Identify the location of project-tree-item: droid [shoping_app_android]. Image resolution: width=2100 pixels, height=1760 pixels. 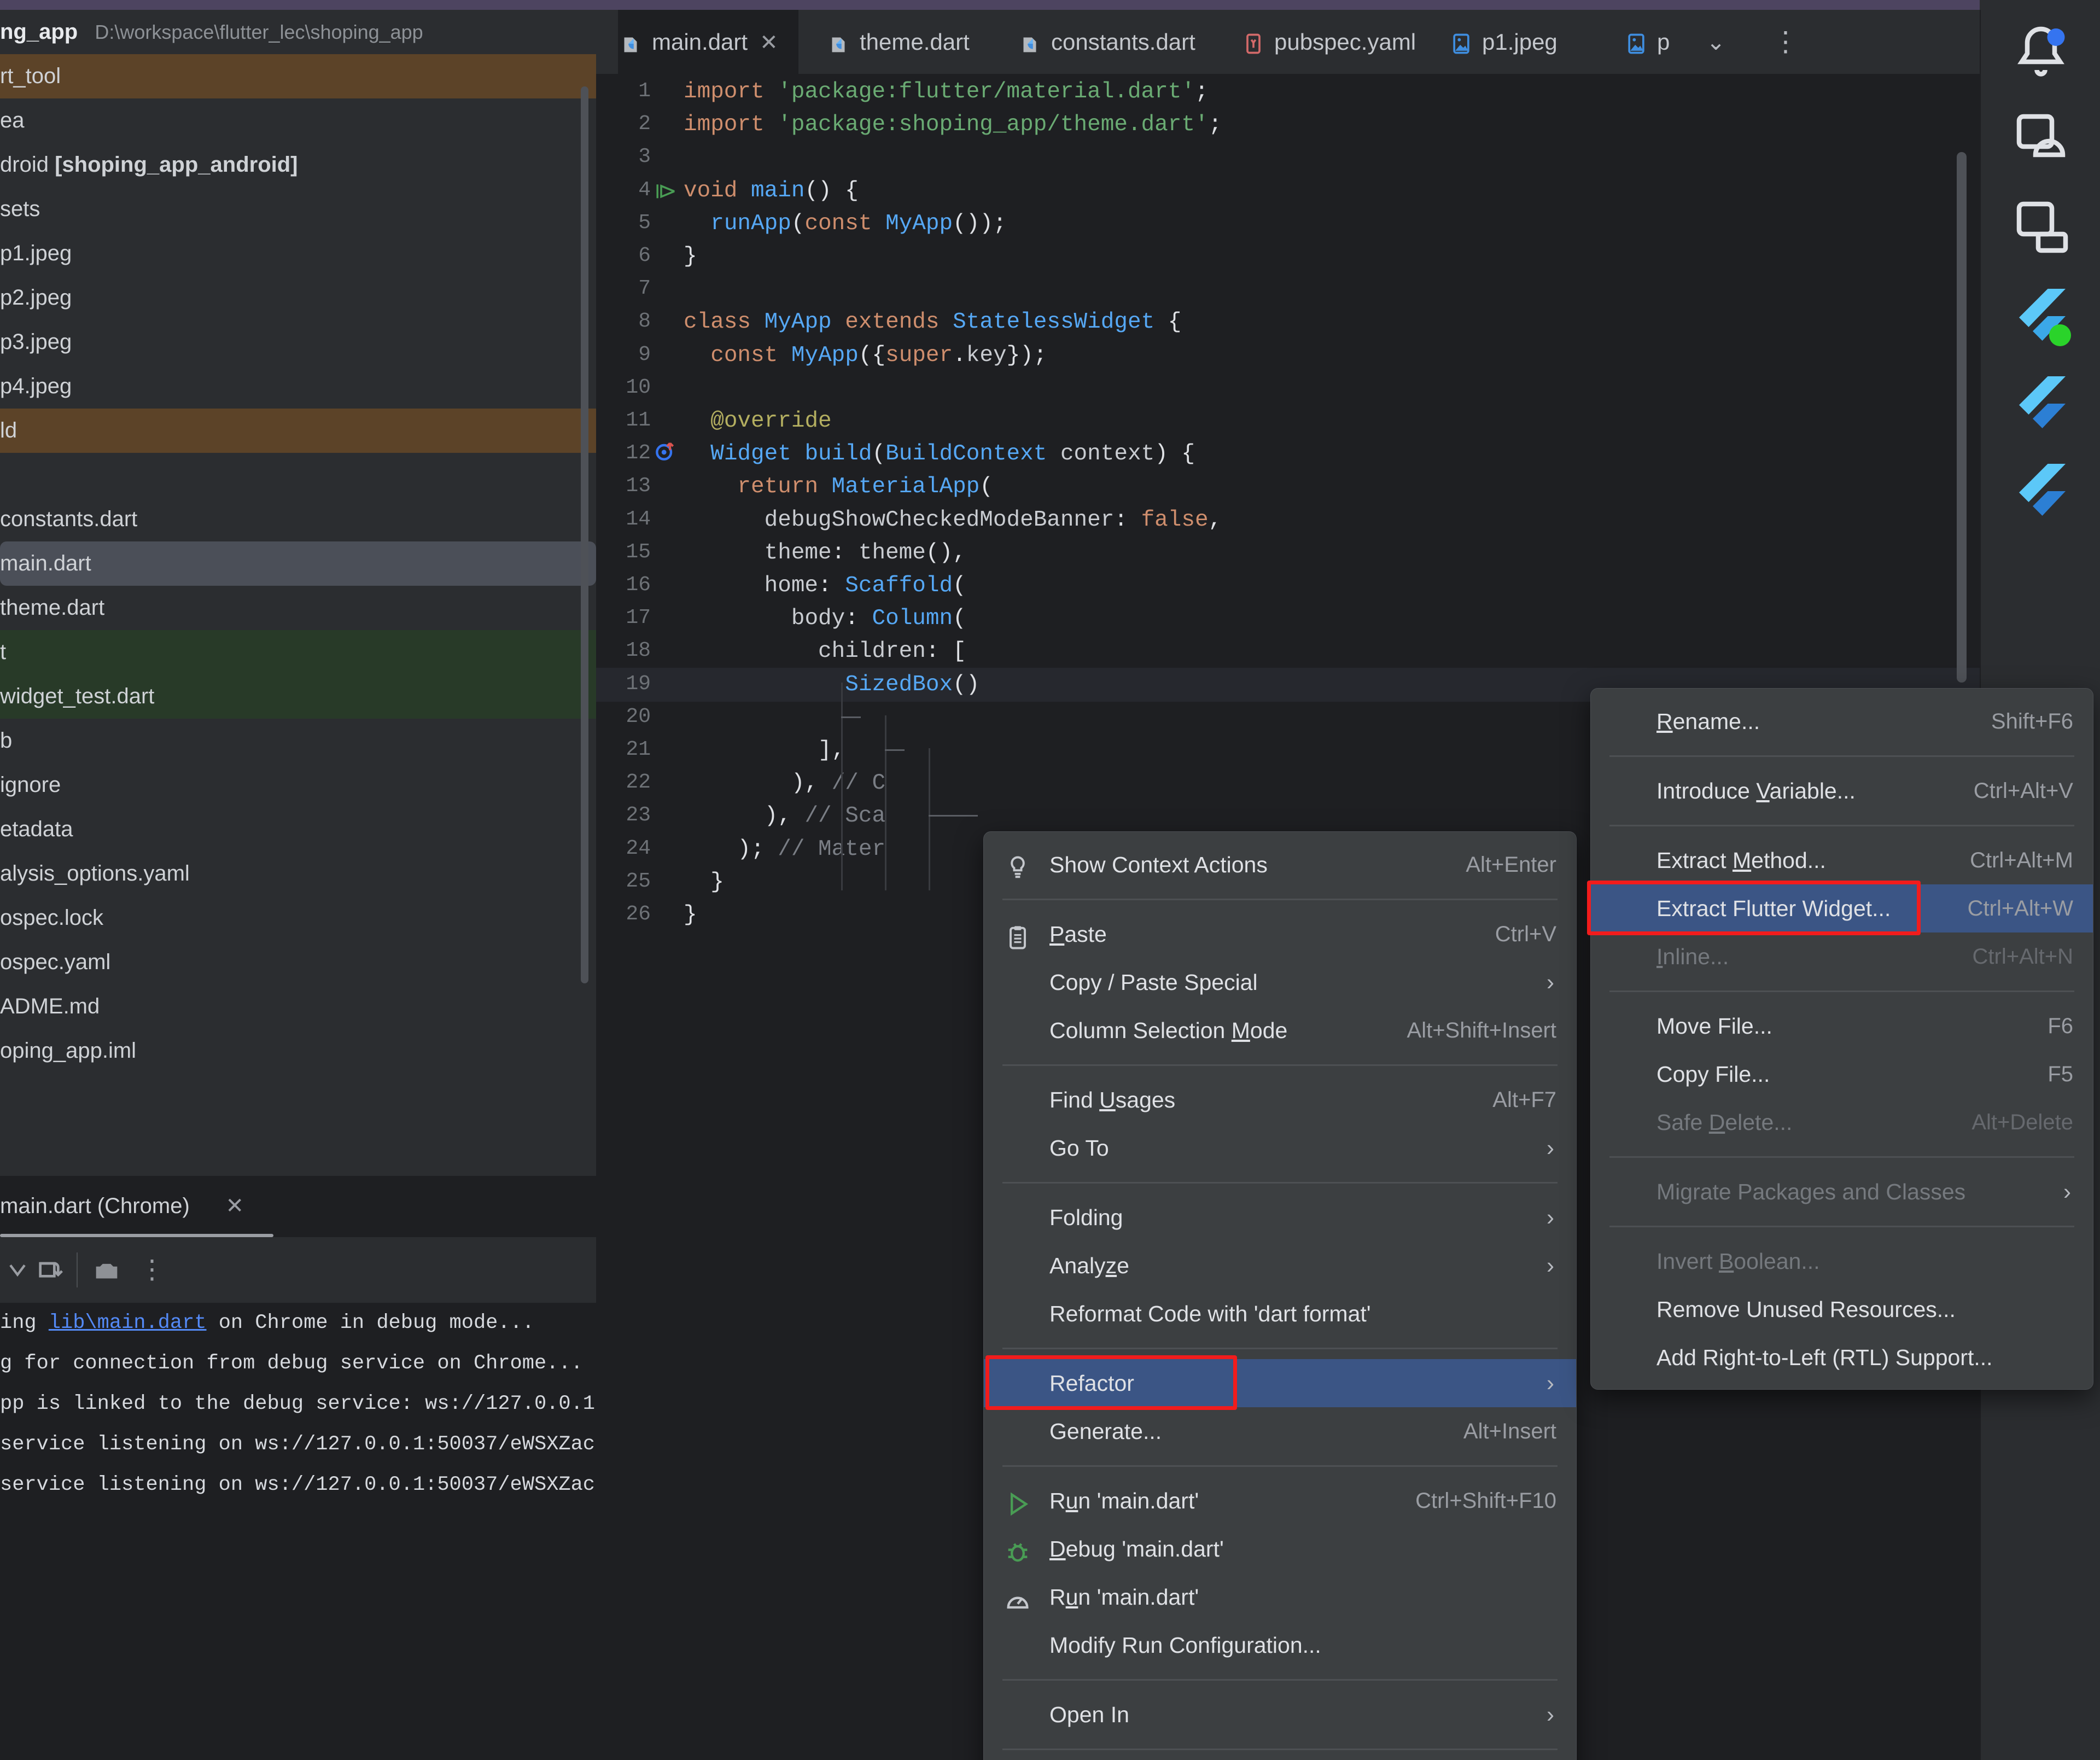
(298, 165).